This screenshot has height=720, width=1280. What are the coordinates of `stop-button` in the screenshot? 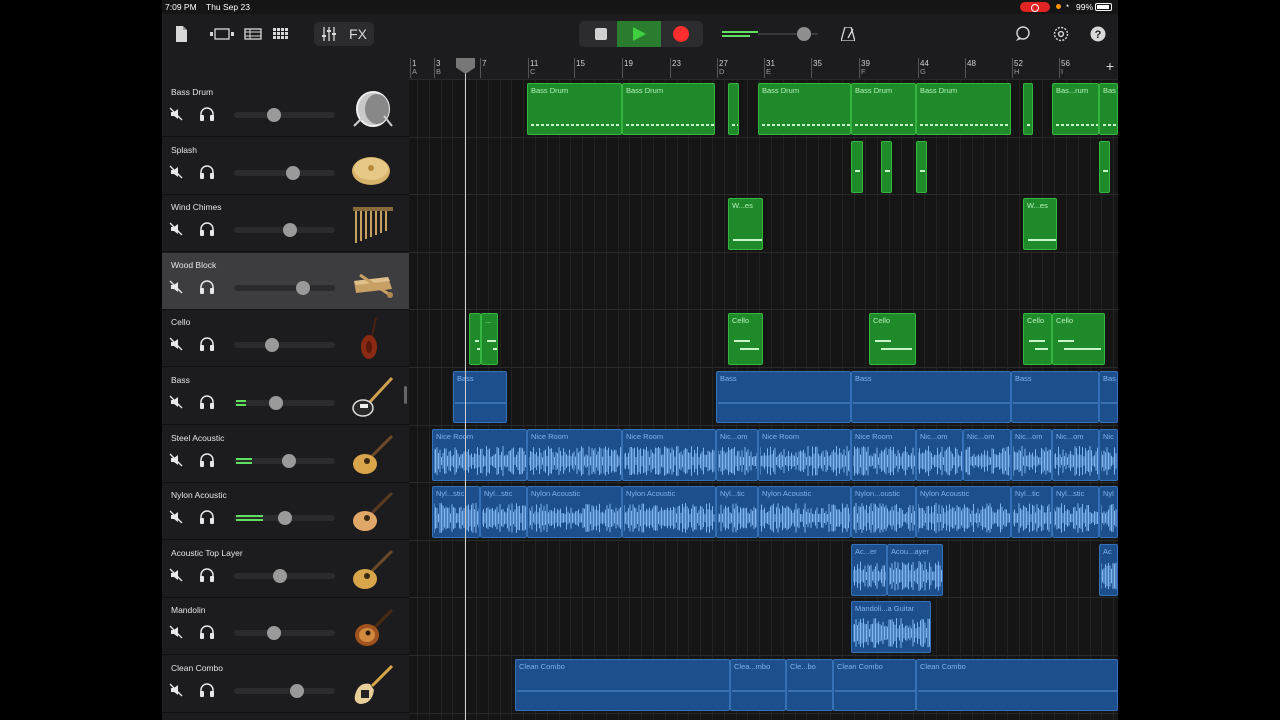 It's located at (601, 34).